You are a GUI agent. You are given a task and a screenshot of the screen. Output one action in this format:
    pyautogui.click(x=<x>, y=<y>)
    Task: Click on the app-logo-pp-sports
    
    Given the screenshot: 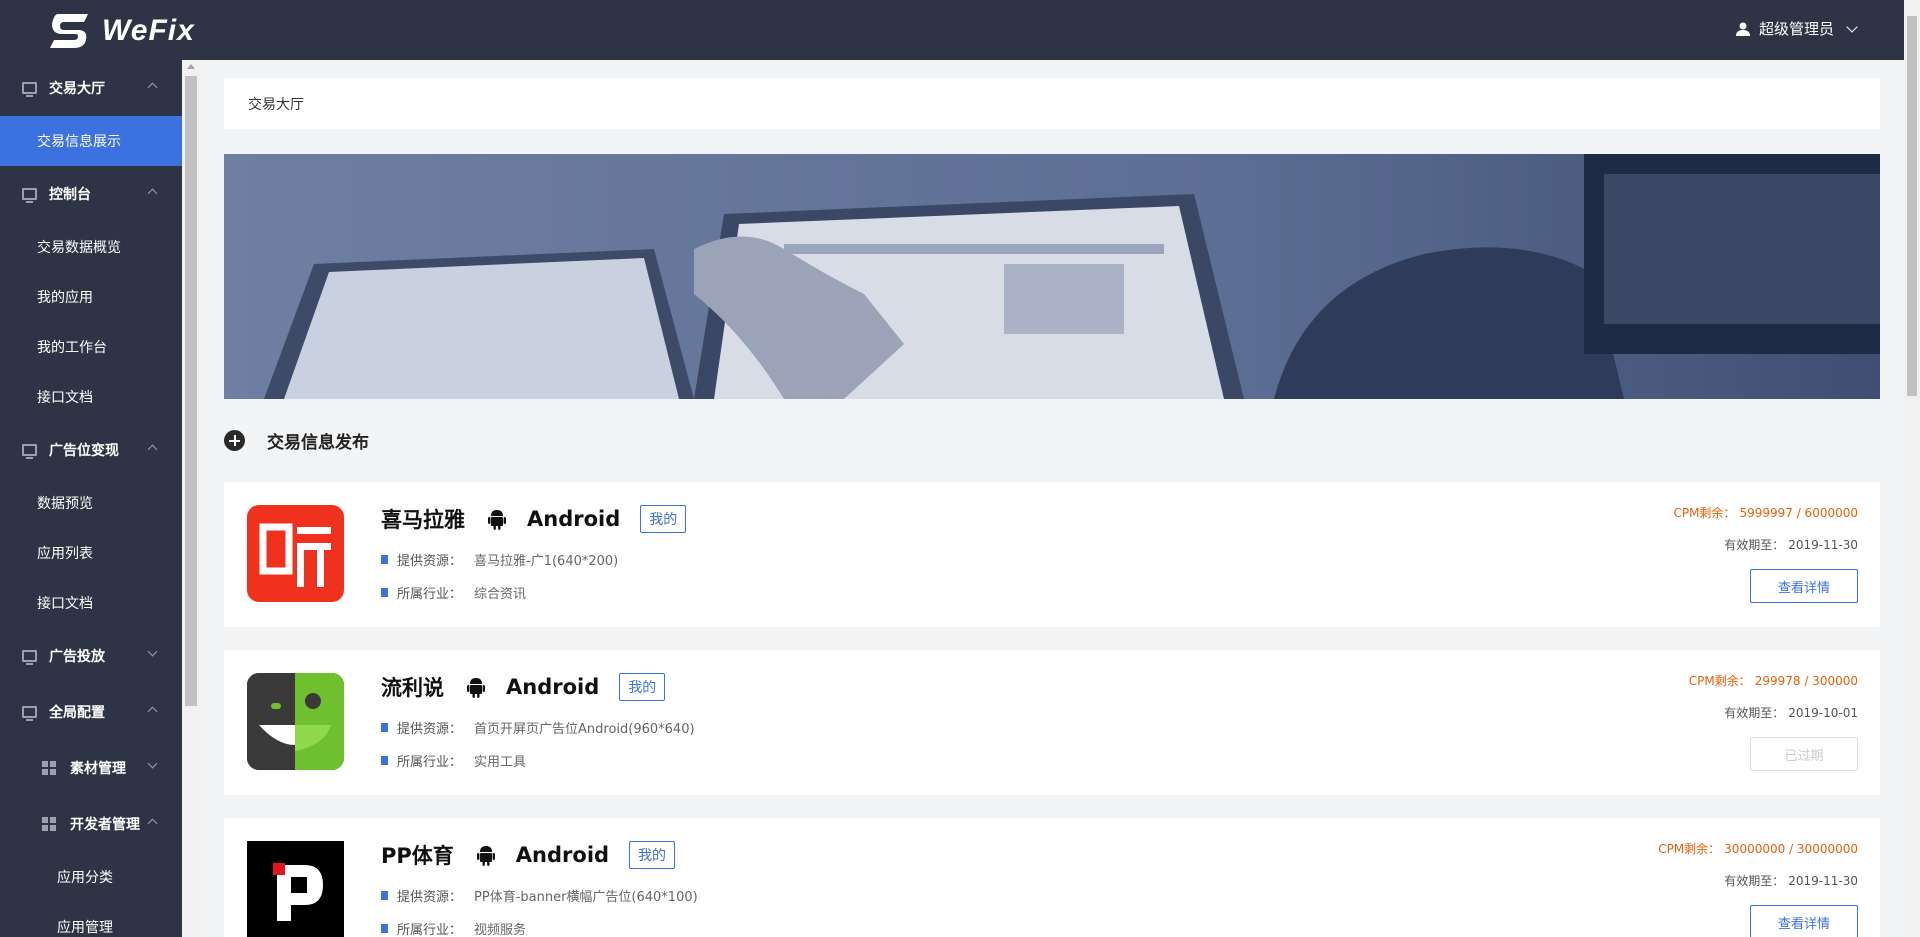 What is the action you would take?
    pyautogui.click(x=295, y=889)
    